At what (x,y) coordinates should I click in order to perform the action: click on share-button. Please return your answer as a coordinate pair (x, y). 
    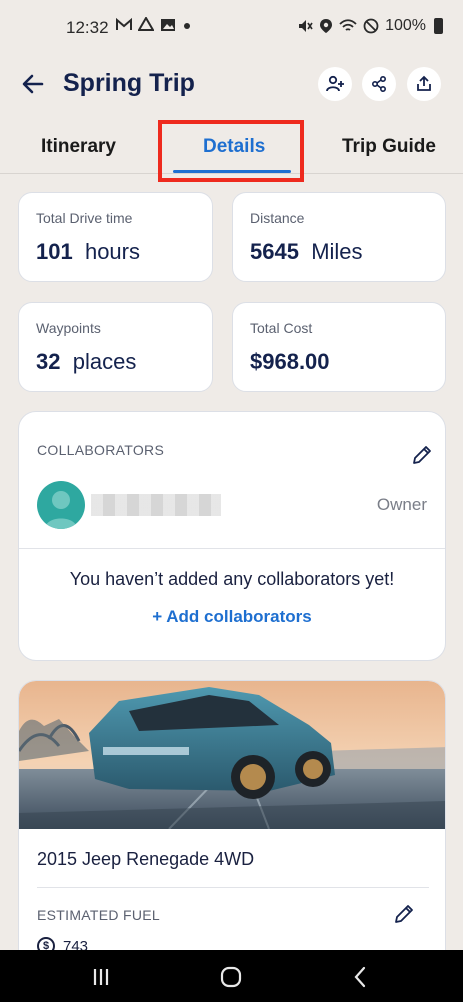
    Looking at the image, I should click on (379, 84).